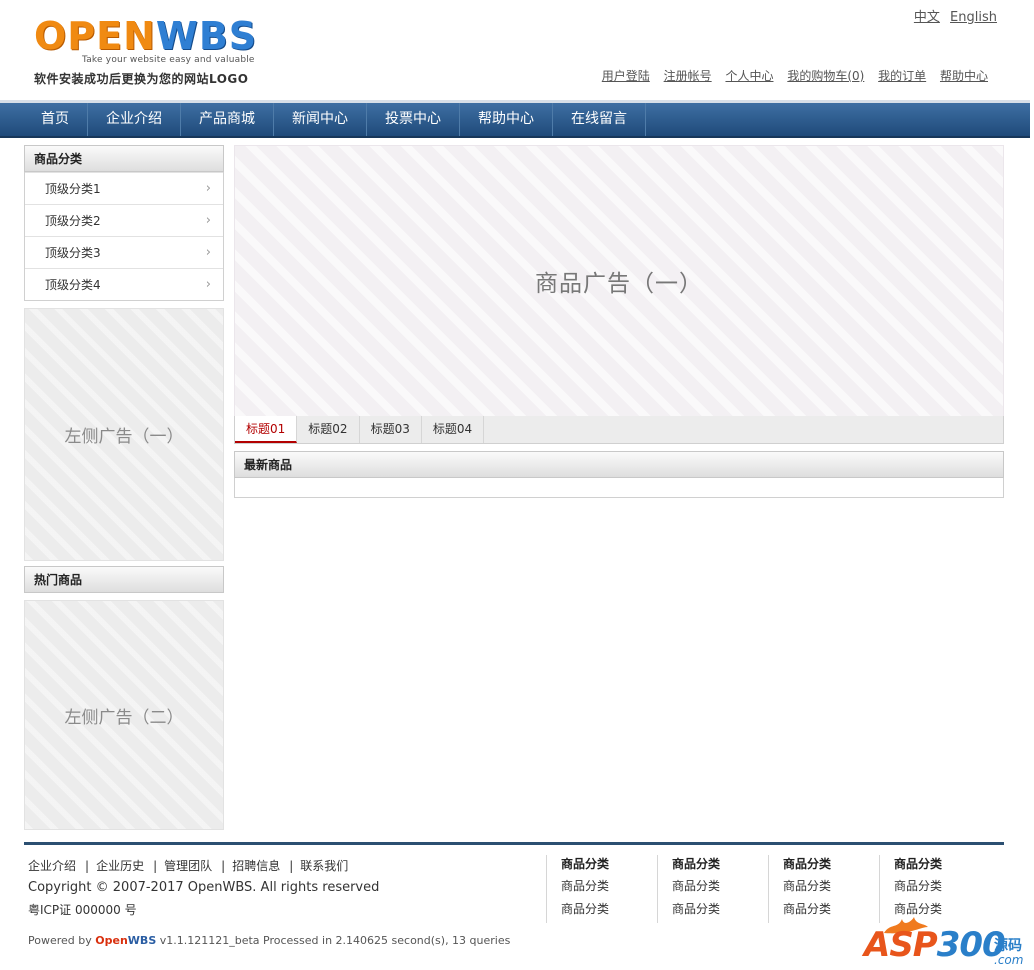 The width and height of the screenshot is (1034, 970). Describe the element at coordinates (413, 119) in the screenshot. I see `nav-item-vote: 投票中心` at that location.